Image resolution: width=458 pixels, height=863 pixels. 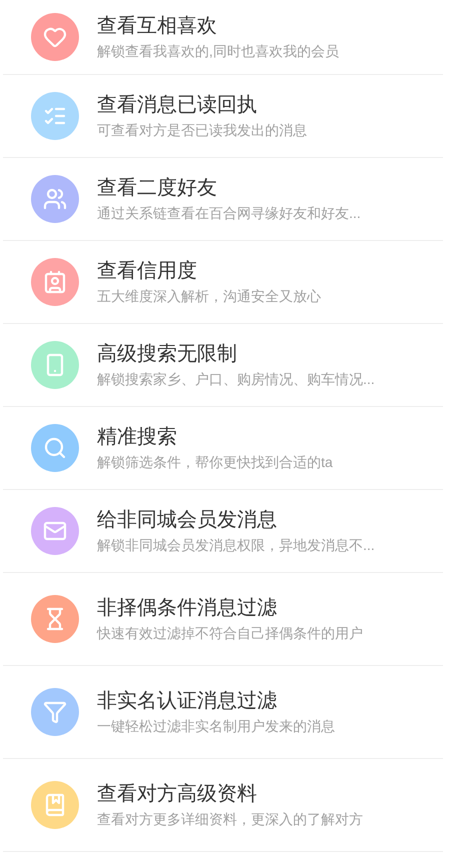 I want to click on feature-description: 一键轻松过滤非实名制用户发来的消息, so click(x=216, y=726).